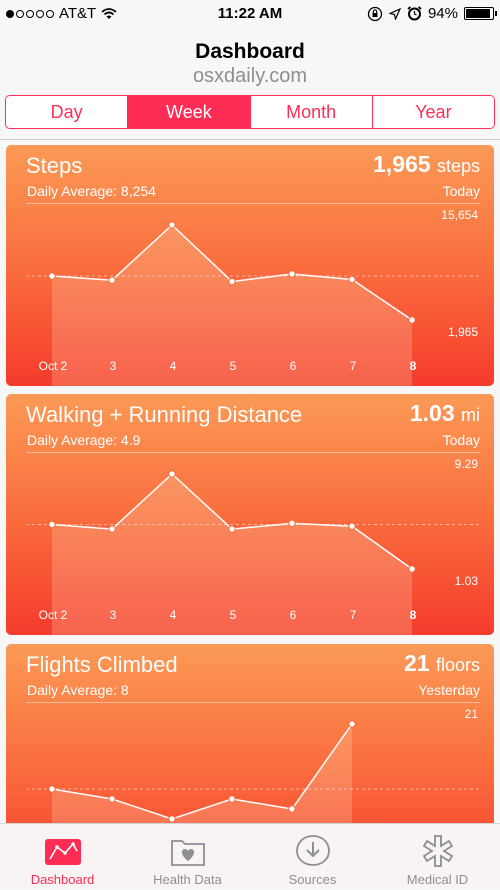 This screenshot has height=890, width=500. Describe the element at coordinates (312, 879) in the screenshot. I see `tab-label: Sources` at that location.